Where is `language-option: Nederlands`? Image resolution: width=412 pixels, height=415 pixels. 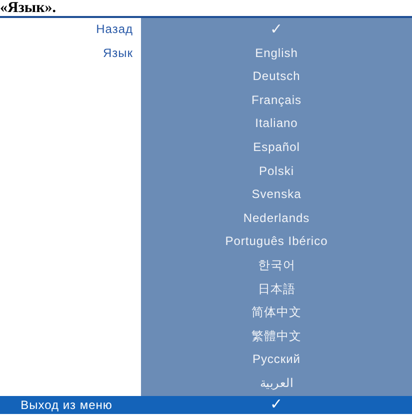 language-option: Nederlands is located at coordinates (276, 217).